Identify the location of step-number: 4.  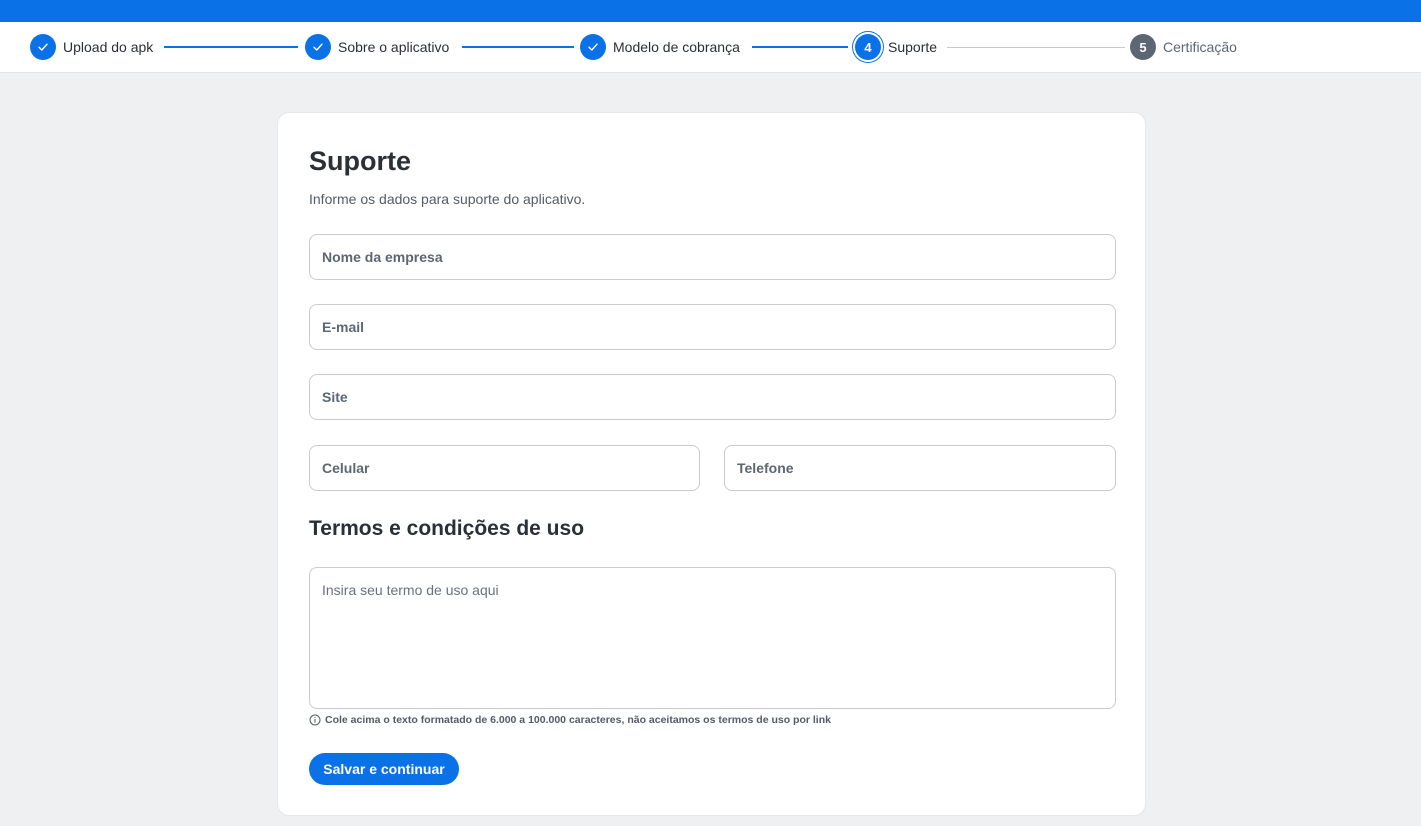
(868, 47).